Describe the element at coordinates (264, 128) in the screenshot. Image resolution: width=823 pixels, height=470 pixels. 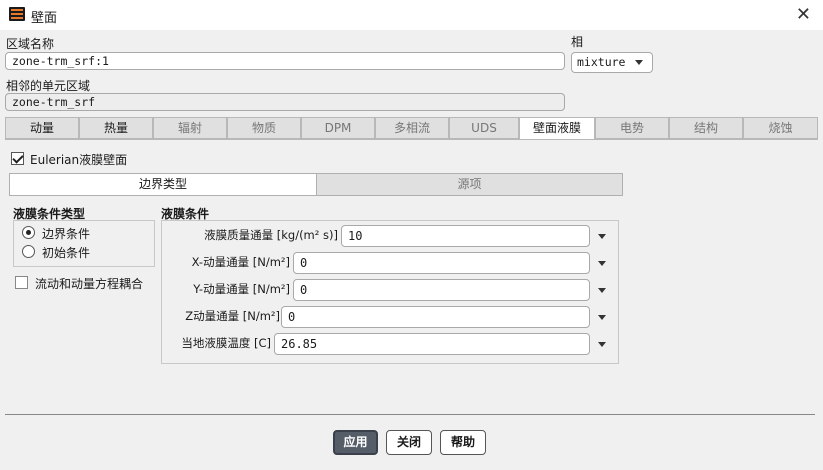
I see `tab-species: 物质` at that location.